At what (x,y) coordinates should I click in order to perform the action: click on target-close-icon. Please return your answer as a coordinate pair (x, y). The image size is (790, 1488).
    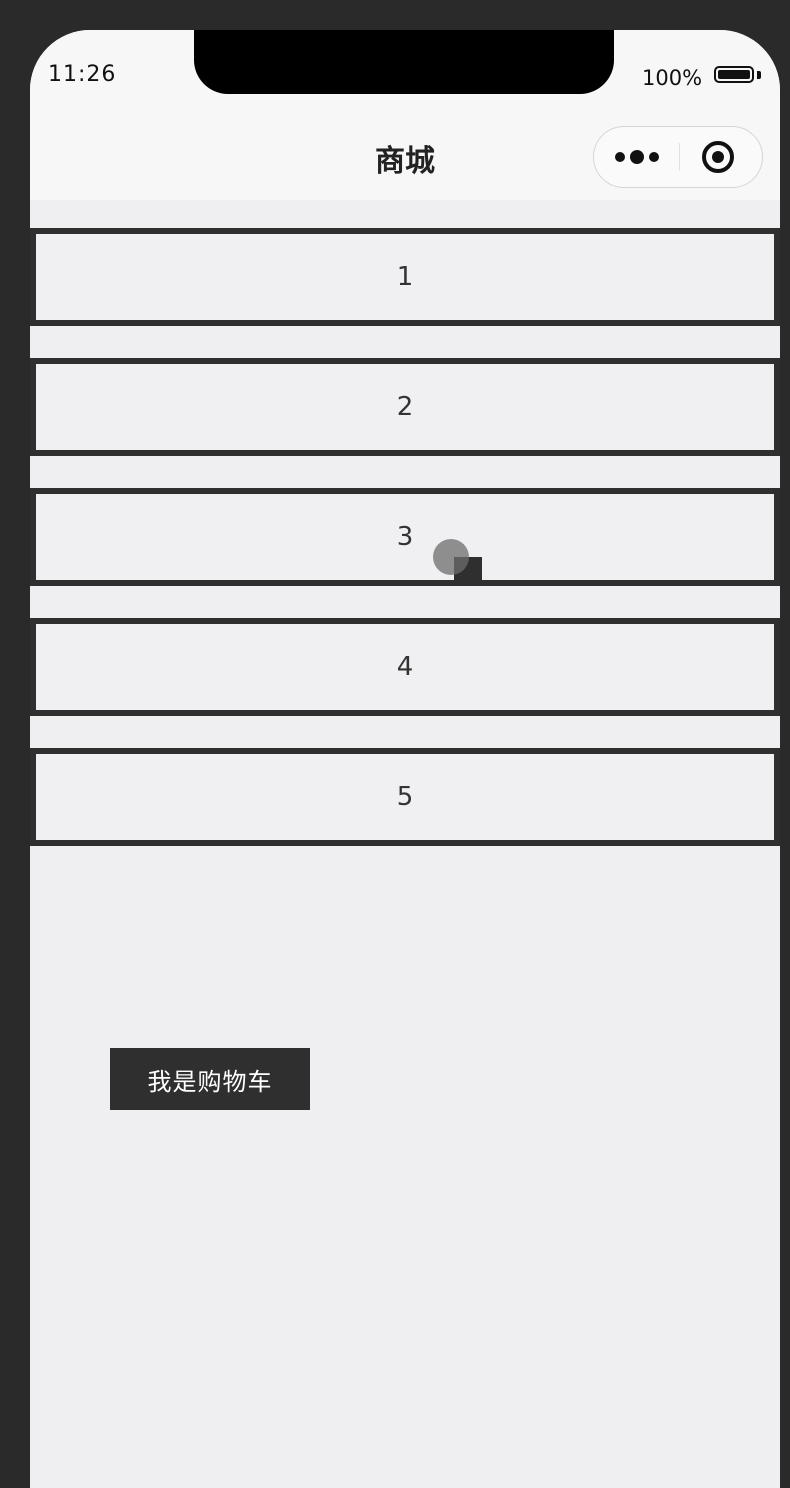
    Looking at the image, I should click on (718, 157).